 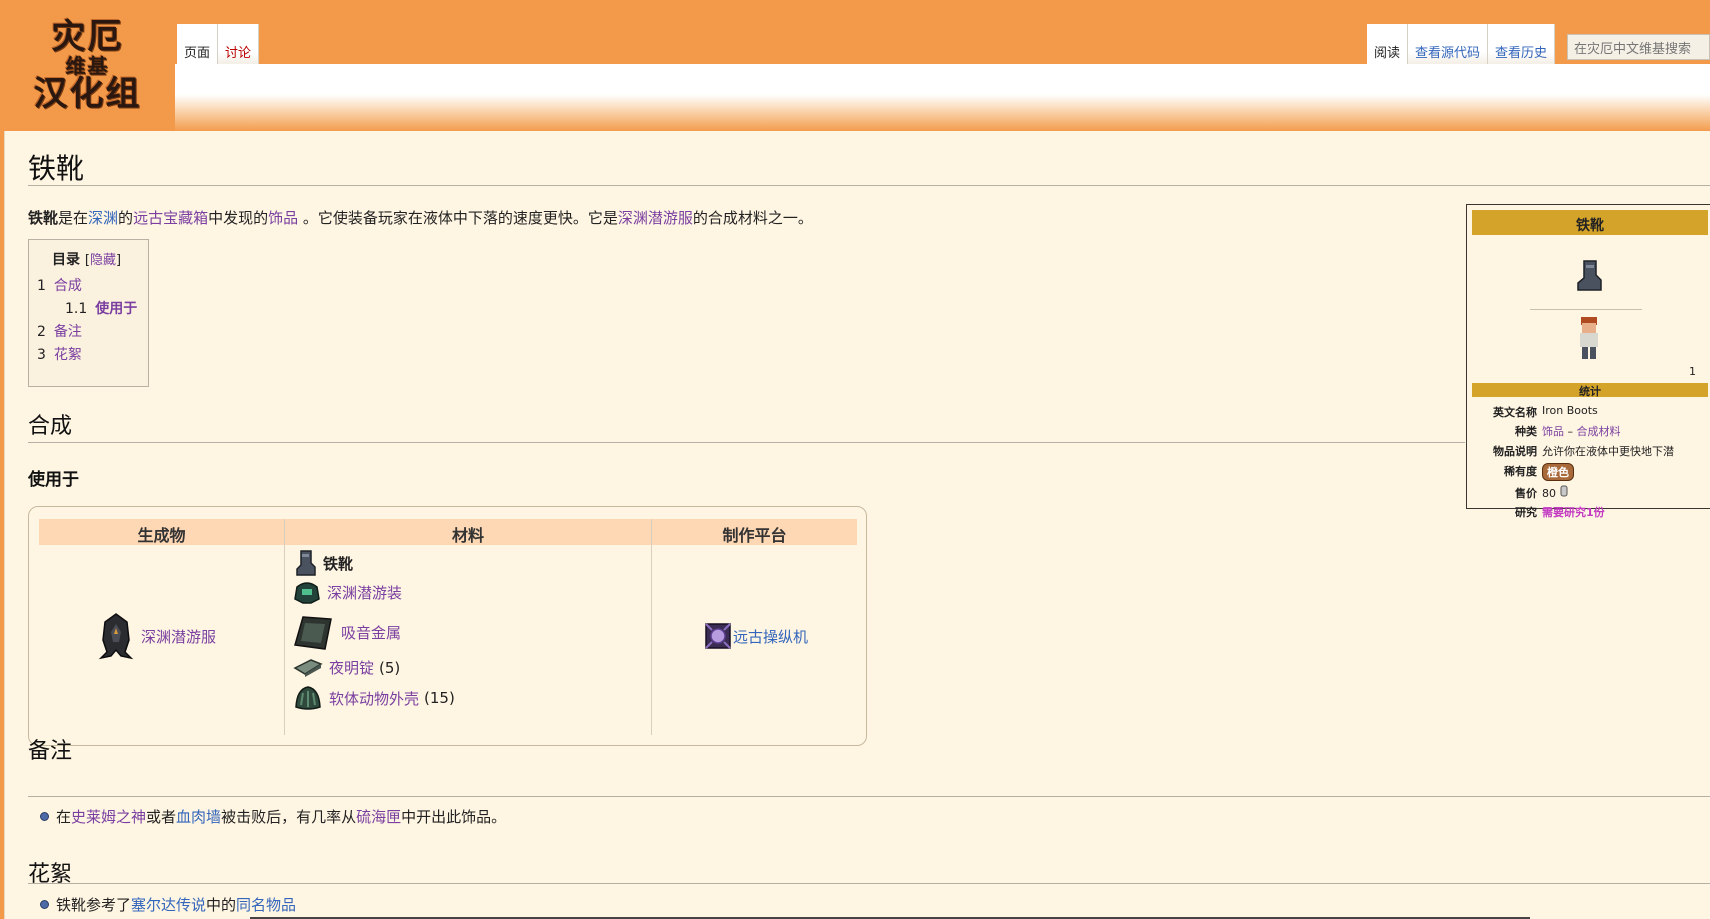 What do you see at coordinates (754, 532) in the screenshot?
I see `recipe-header-station: 制作平台` at bounding box center [754, 532].